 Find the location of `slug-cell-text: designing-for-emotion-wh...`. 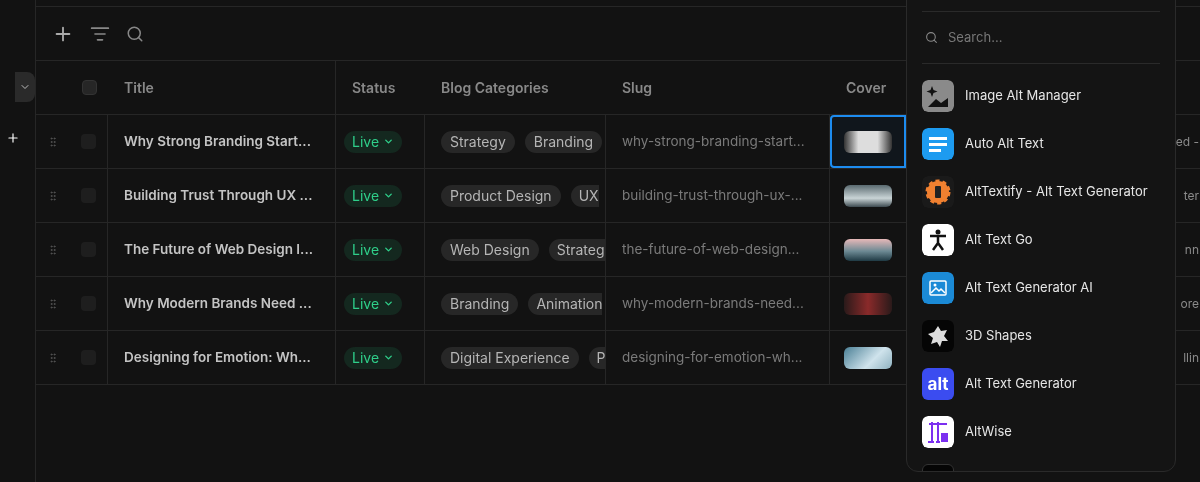

slug-cell-text: designing-for-emotion-wh... is located at coordinates (712, 358).